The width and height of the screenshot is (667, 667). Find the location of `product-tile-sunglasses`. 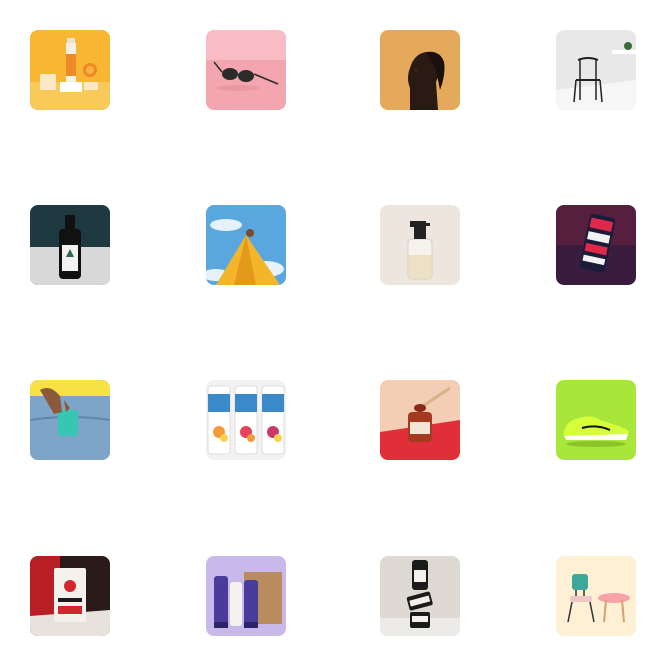

product-tile-sunglasses is located at coordinates (246, 70).